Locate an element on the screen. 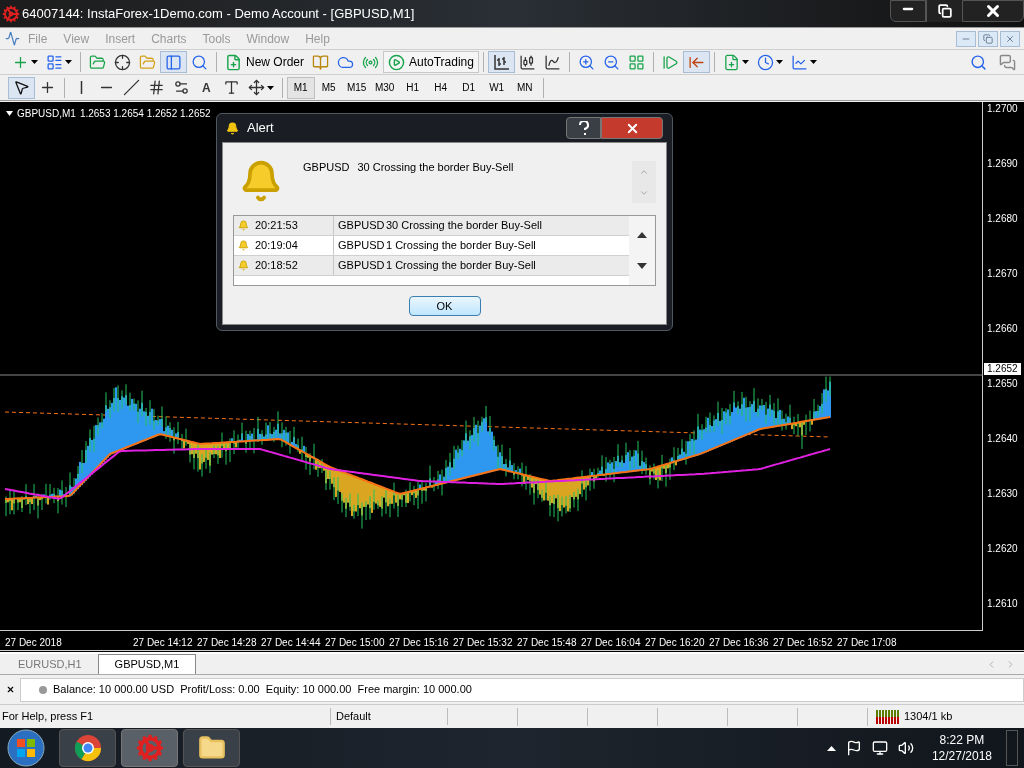 Image resolution: width=1024 pixels, height=768 pixels. timeframe-button: M5 is located at coordinates (328, 87).